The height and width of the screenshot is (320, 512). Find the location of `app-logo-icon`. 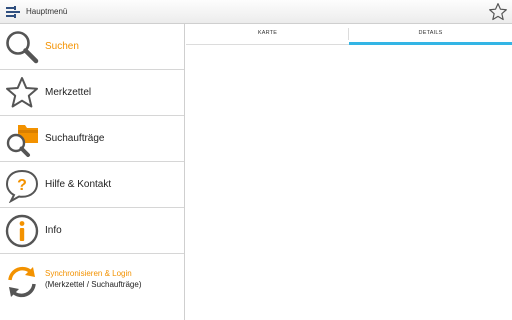

app-logo-icon is located at coordinates (13, 12).